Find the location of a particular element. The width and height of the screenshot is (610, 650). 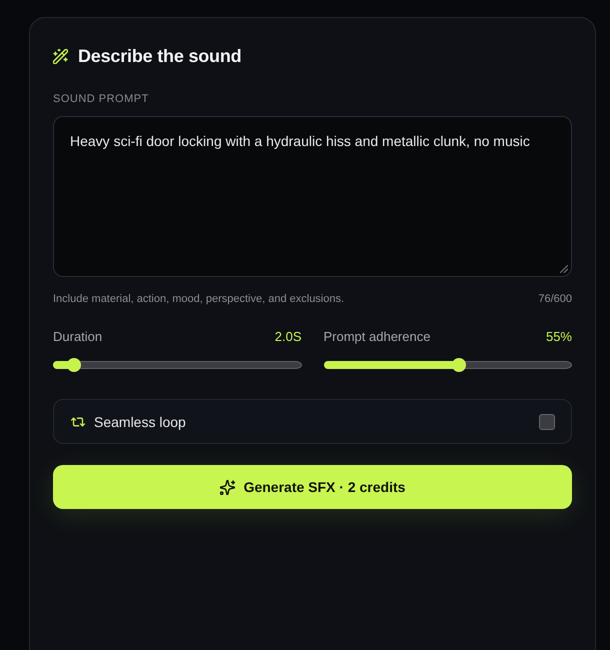

panel-title: Describe the sound is located at coordinates (160, 56).